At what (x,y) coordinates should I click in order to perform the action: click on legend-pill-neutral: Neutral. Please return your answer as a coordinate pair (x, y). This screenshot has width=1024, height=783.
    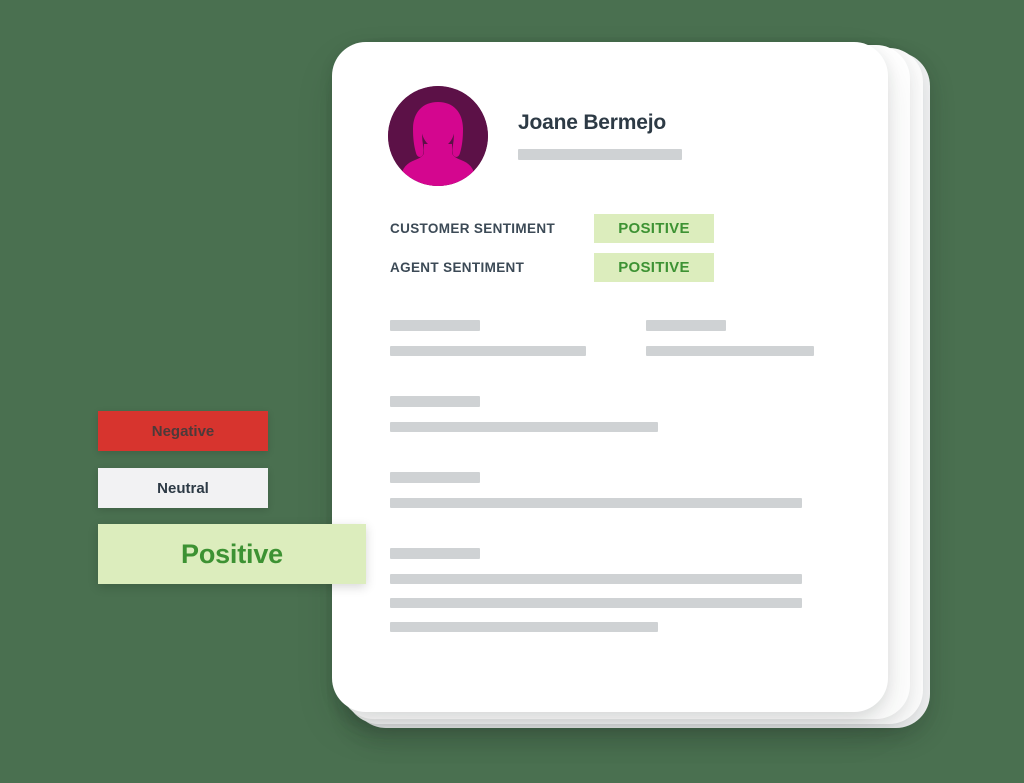
    Looking at the image, I should click on (183, 488).